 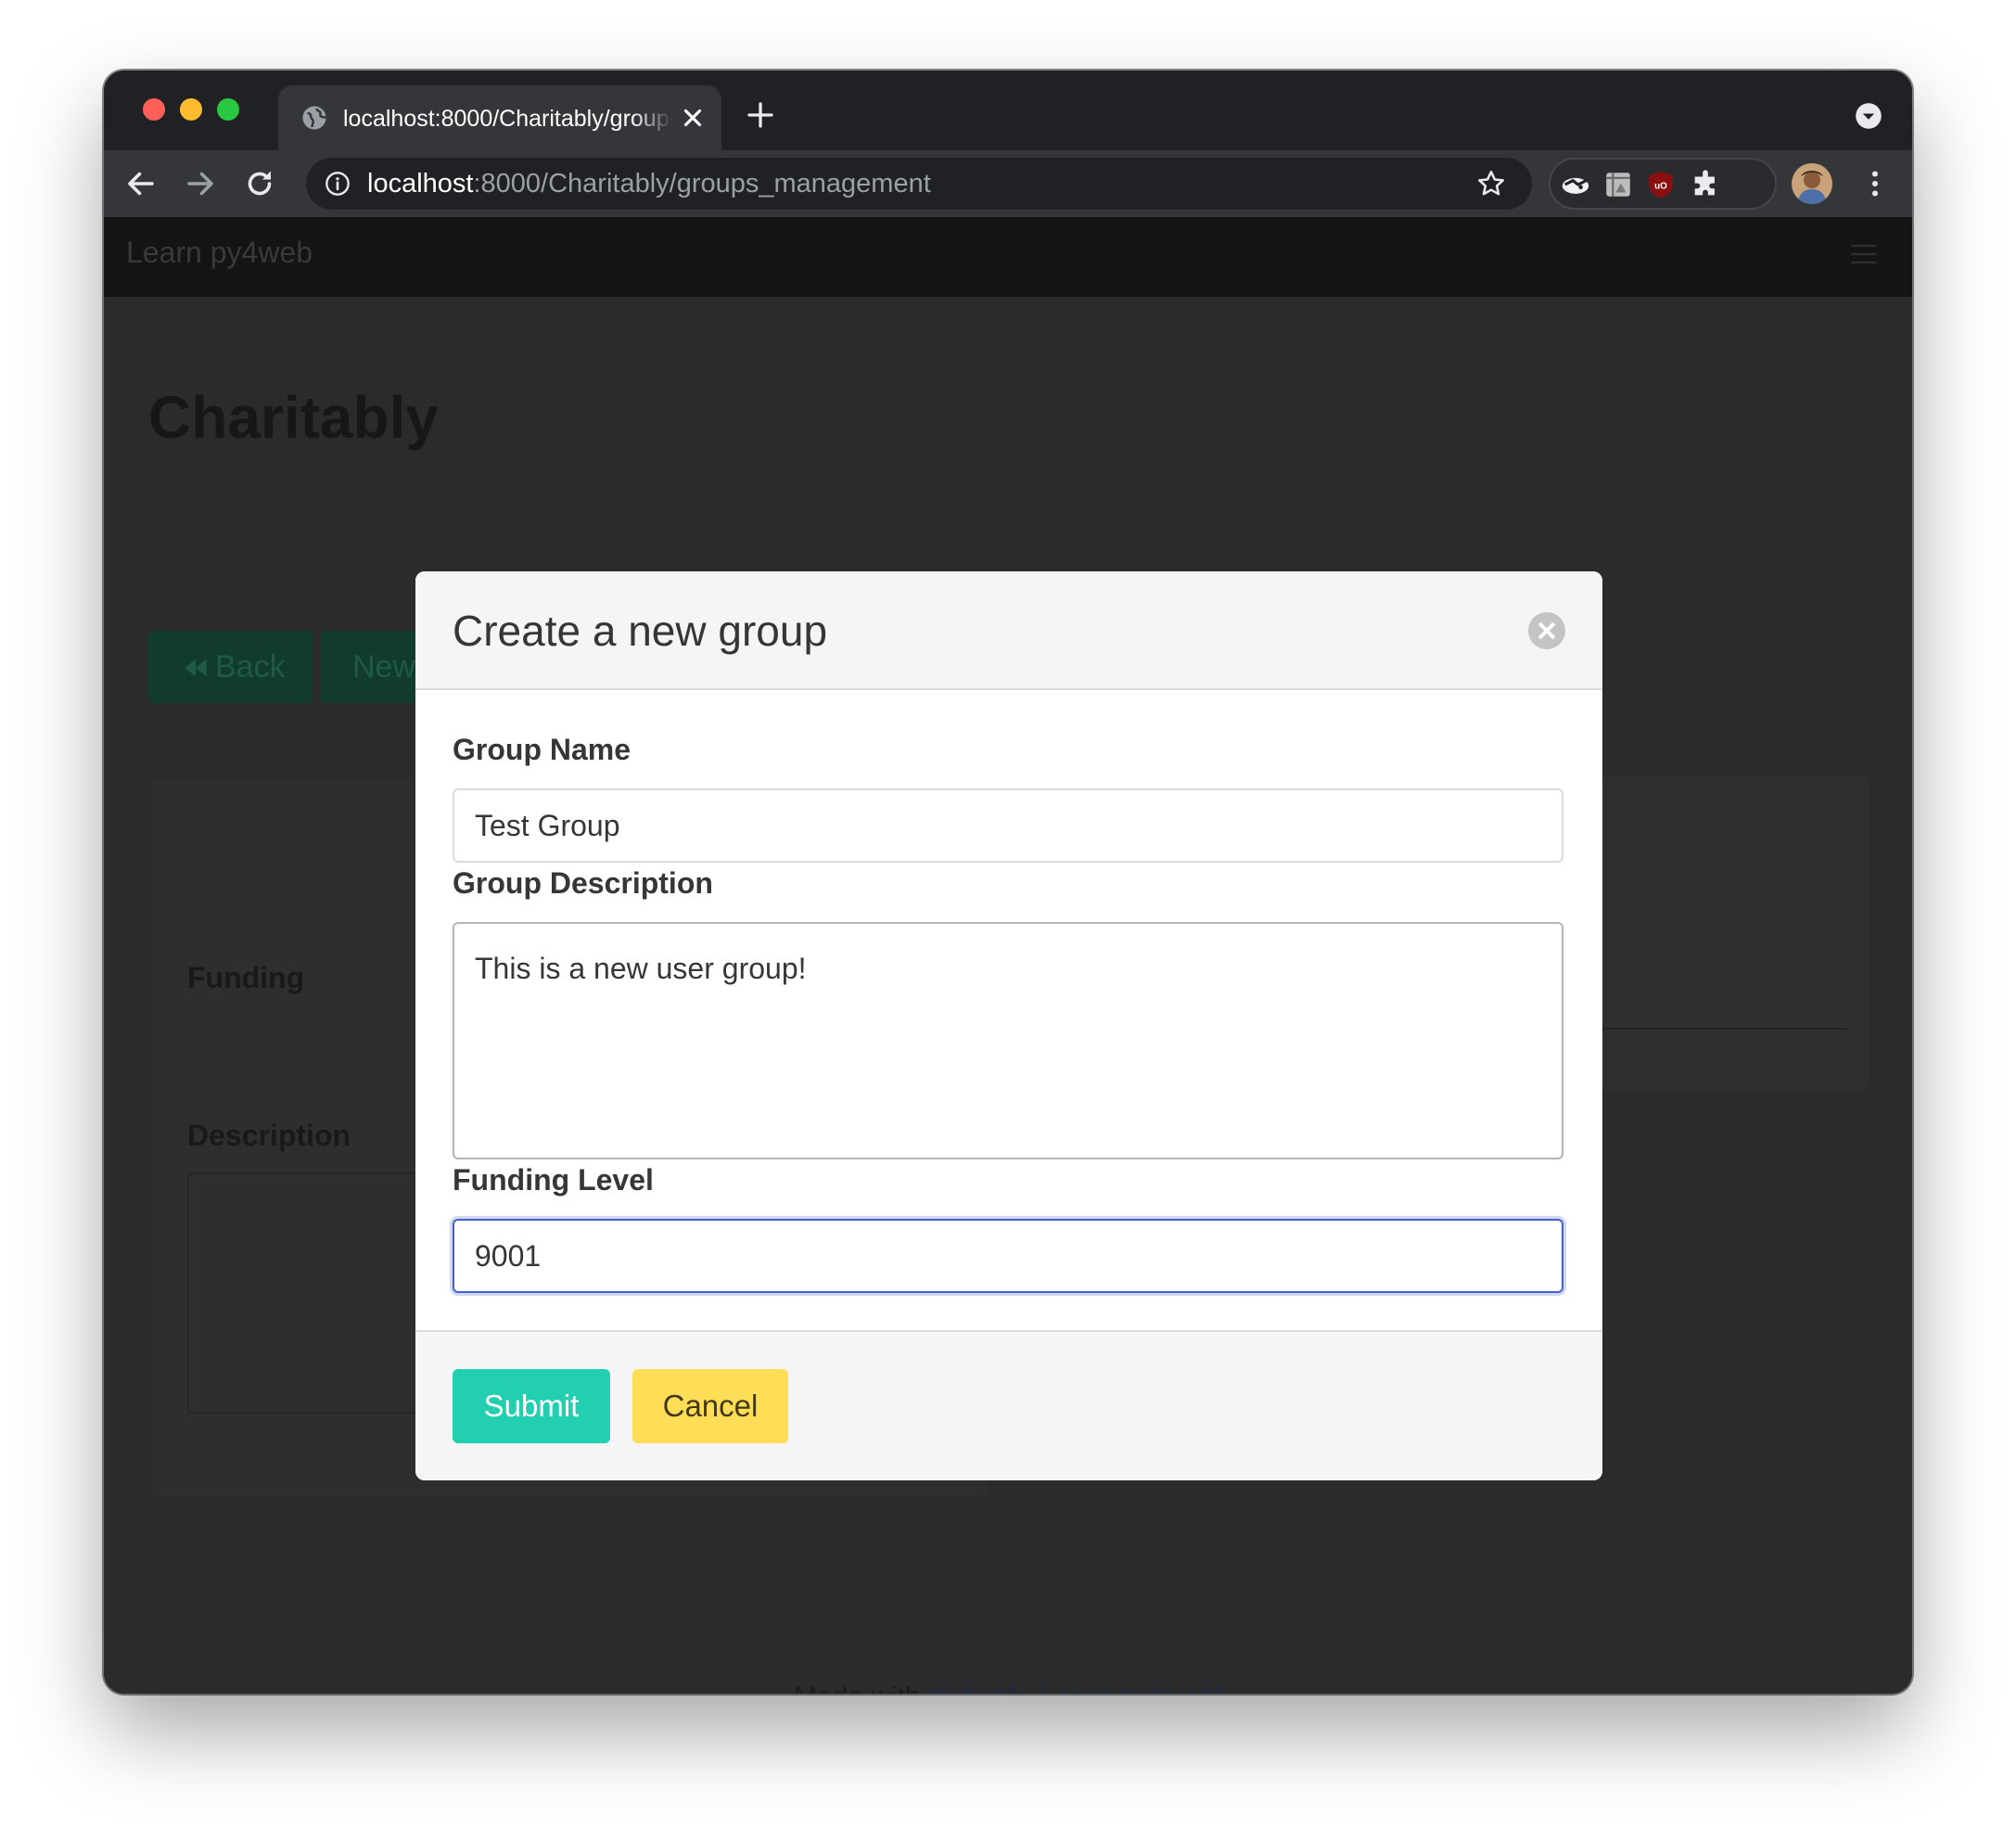 What do you see at coordinates (1008, 1040) in the screenshot?
I see `group-description-textarea: This is a new user group!` at bounding box center [1008, 1040].